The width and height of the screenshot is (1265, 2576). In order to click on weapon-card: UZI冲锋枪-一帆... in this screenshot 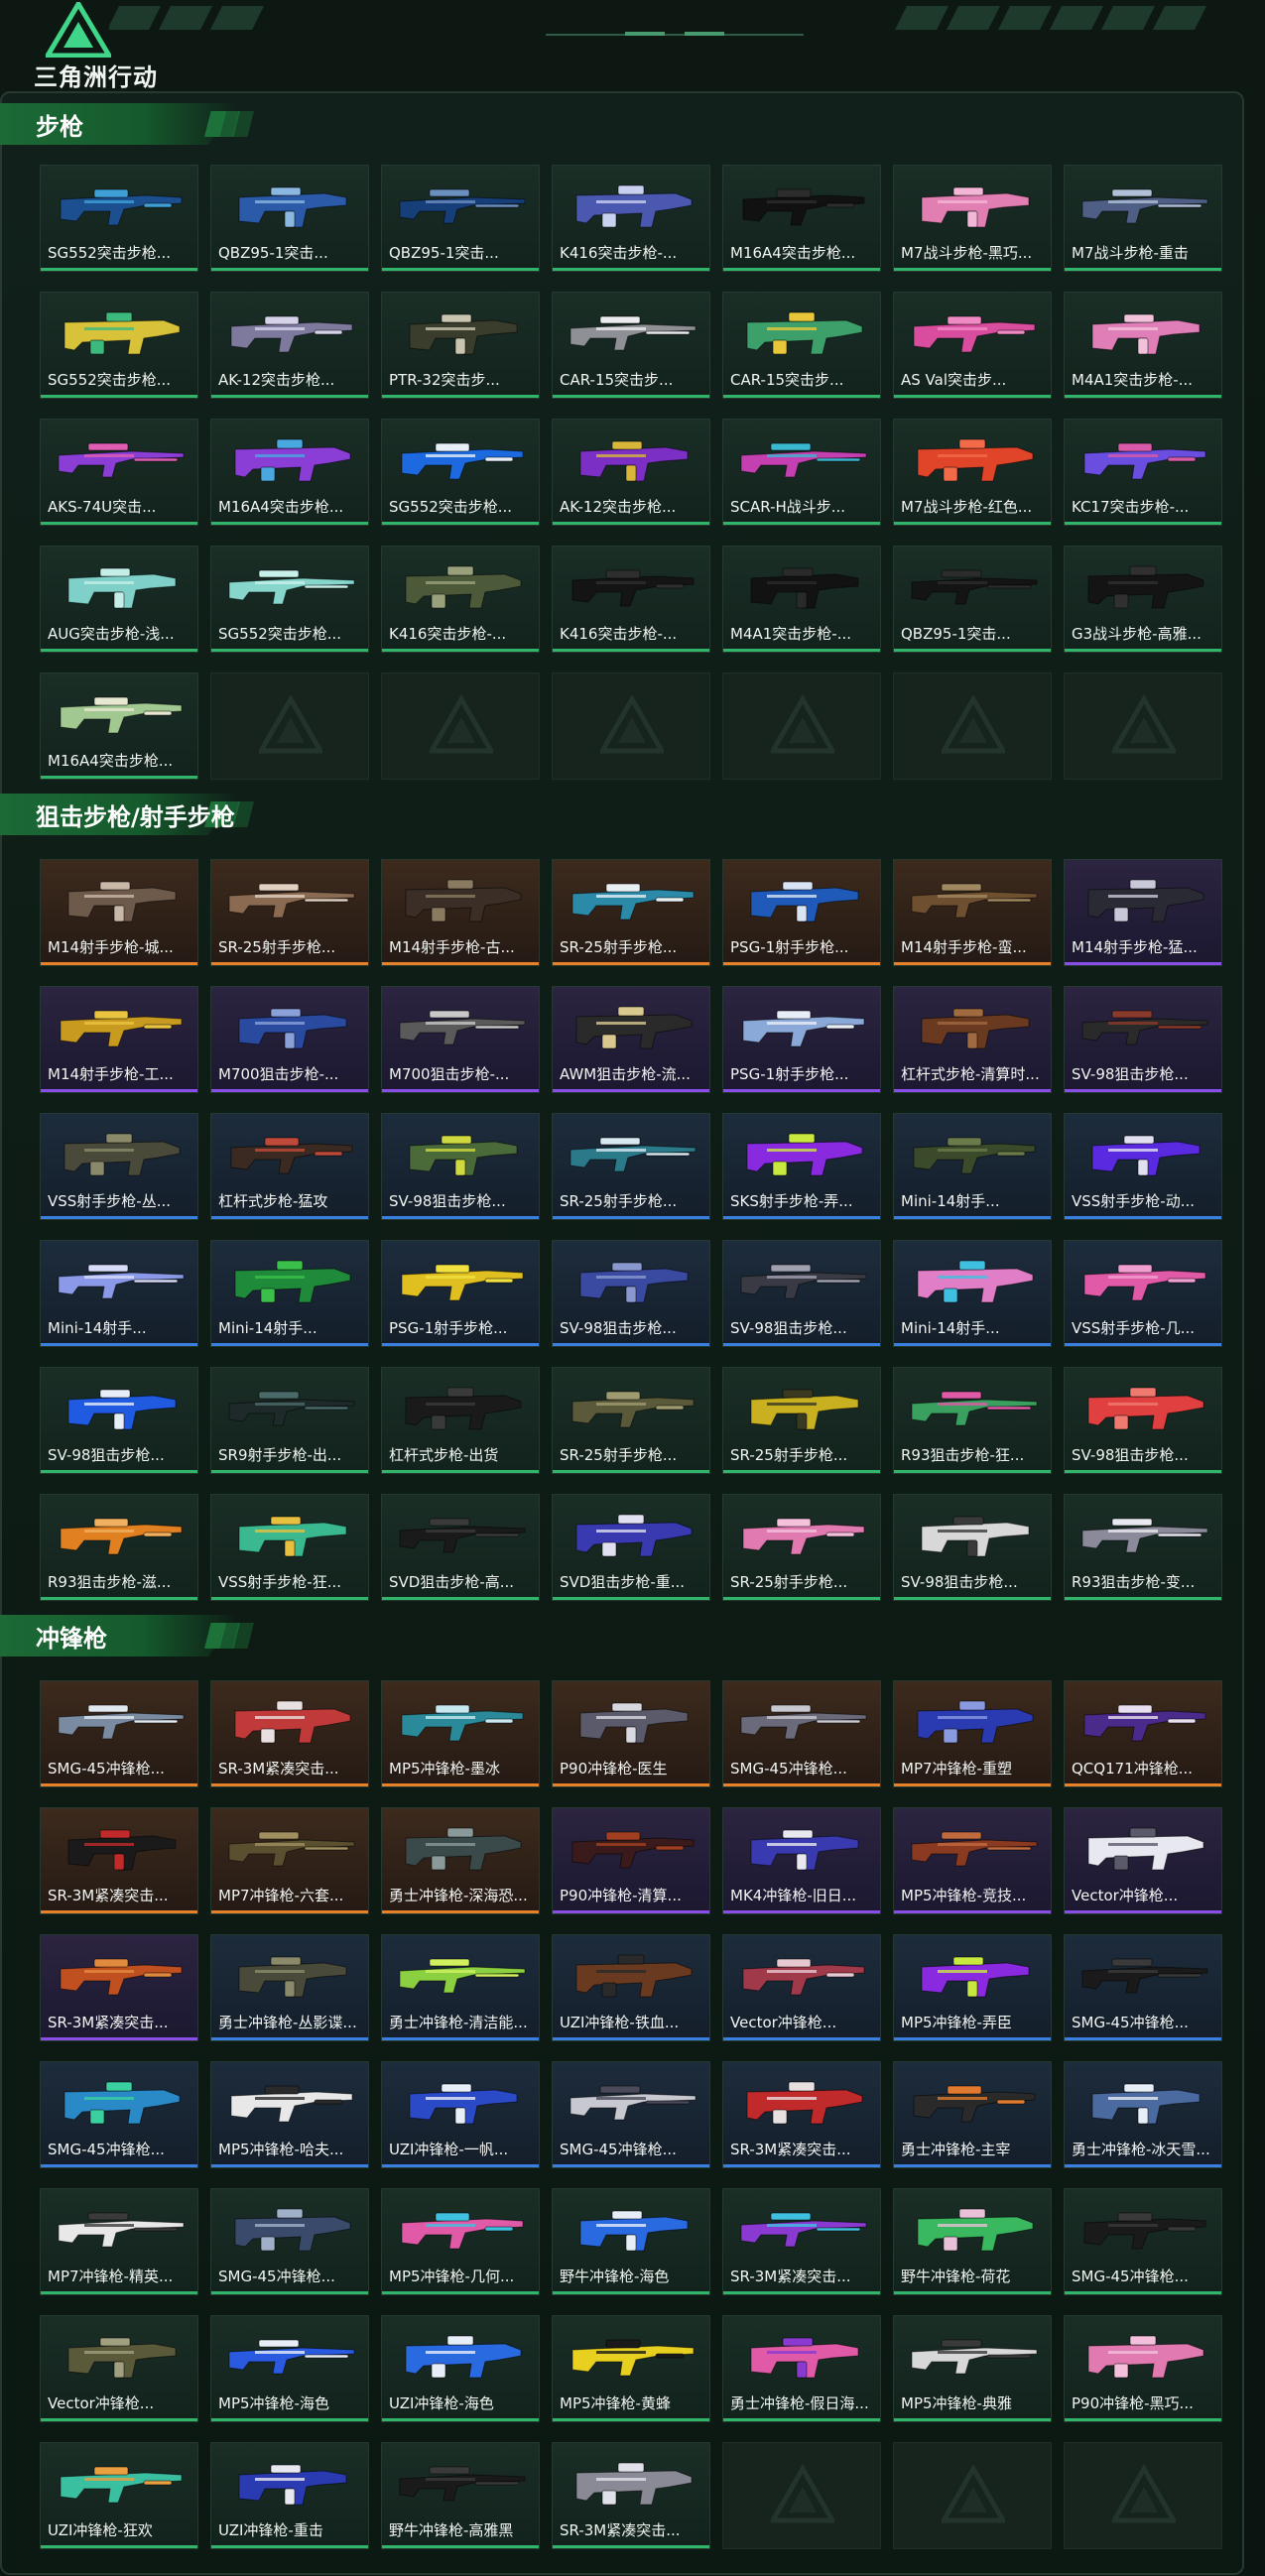, I will do `click(460, 2114)`.